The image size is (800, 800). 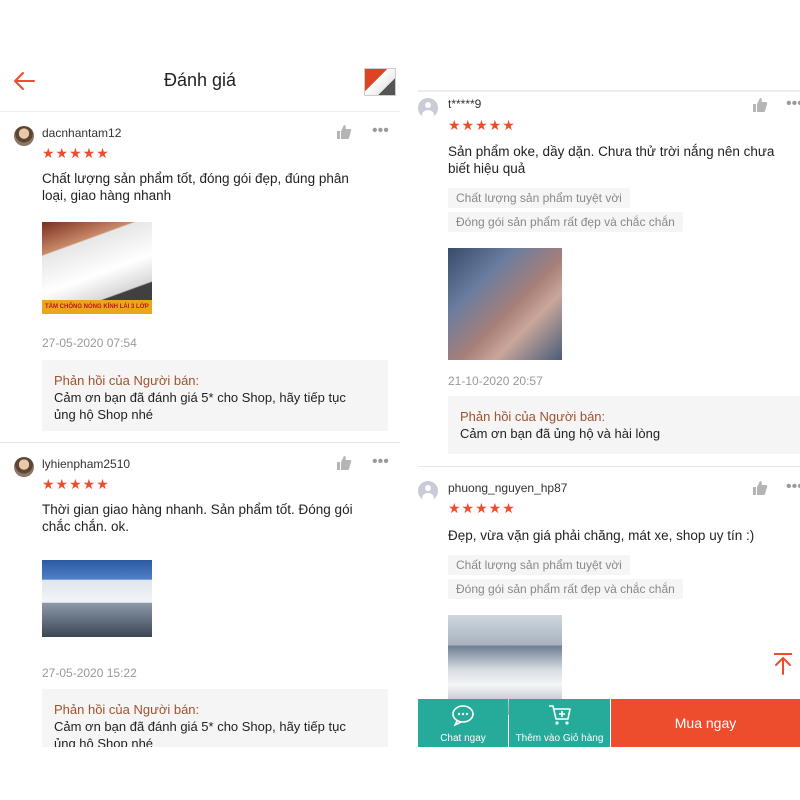 What do you see at coordinates (559, 738) in the screenshot?
I see `add-to-cart-label: Thêm vào Giỏ hàng` at bounding box center [559, 738].